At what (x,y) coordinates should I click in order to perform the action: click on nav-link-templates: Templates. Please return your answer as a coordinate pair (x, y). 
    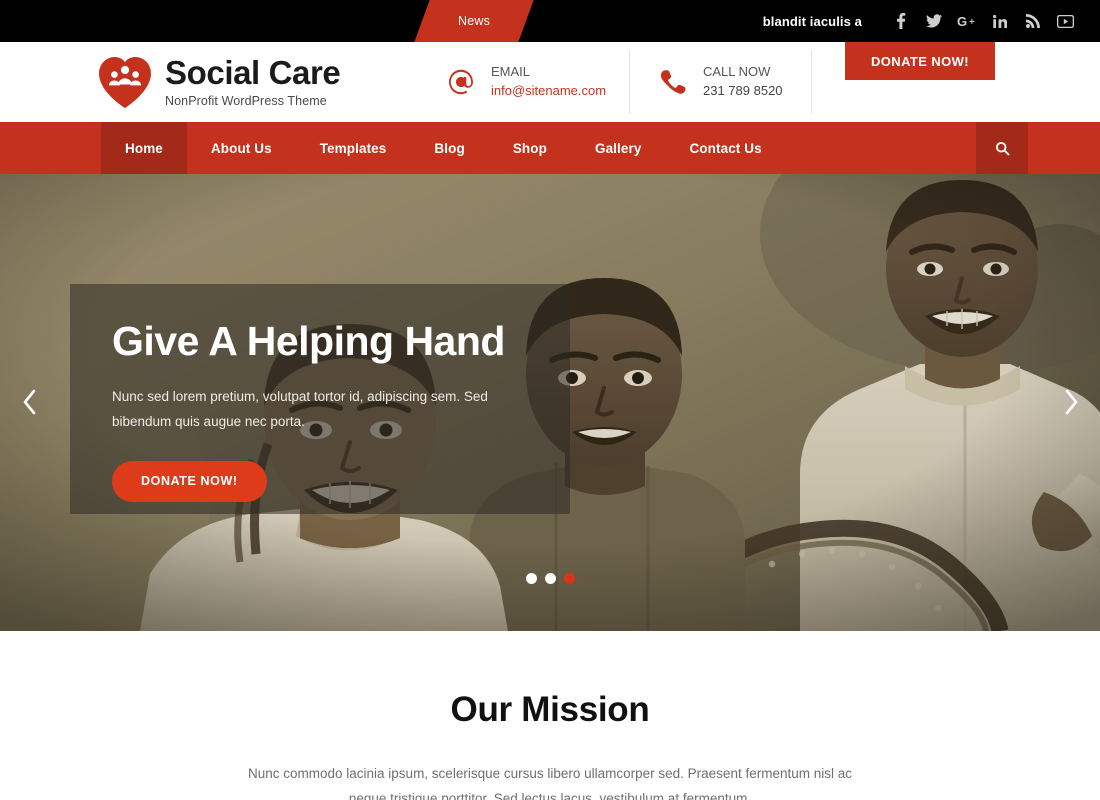
    Looking at the image, I should click on (353, 148).